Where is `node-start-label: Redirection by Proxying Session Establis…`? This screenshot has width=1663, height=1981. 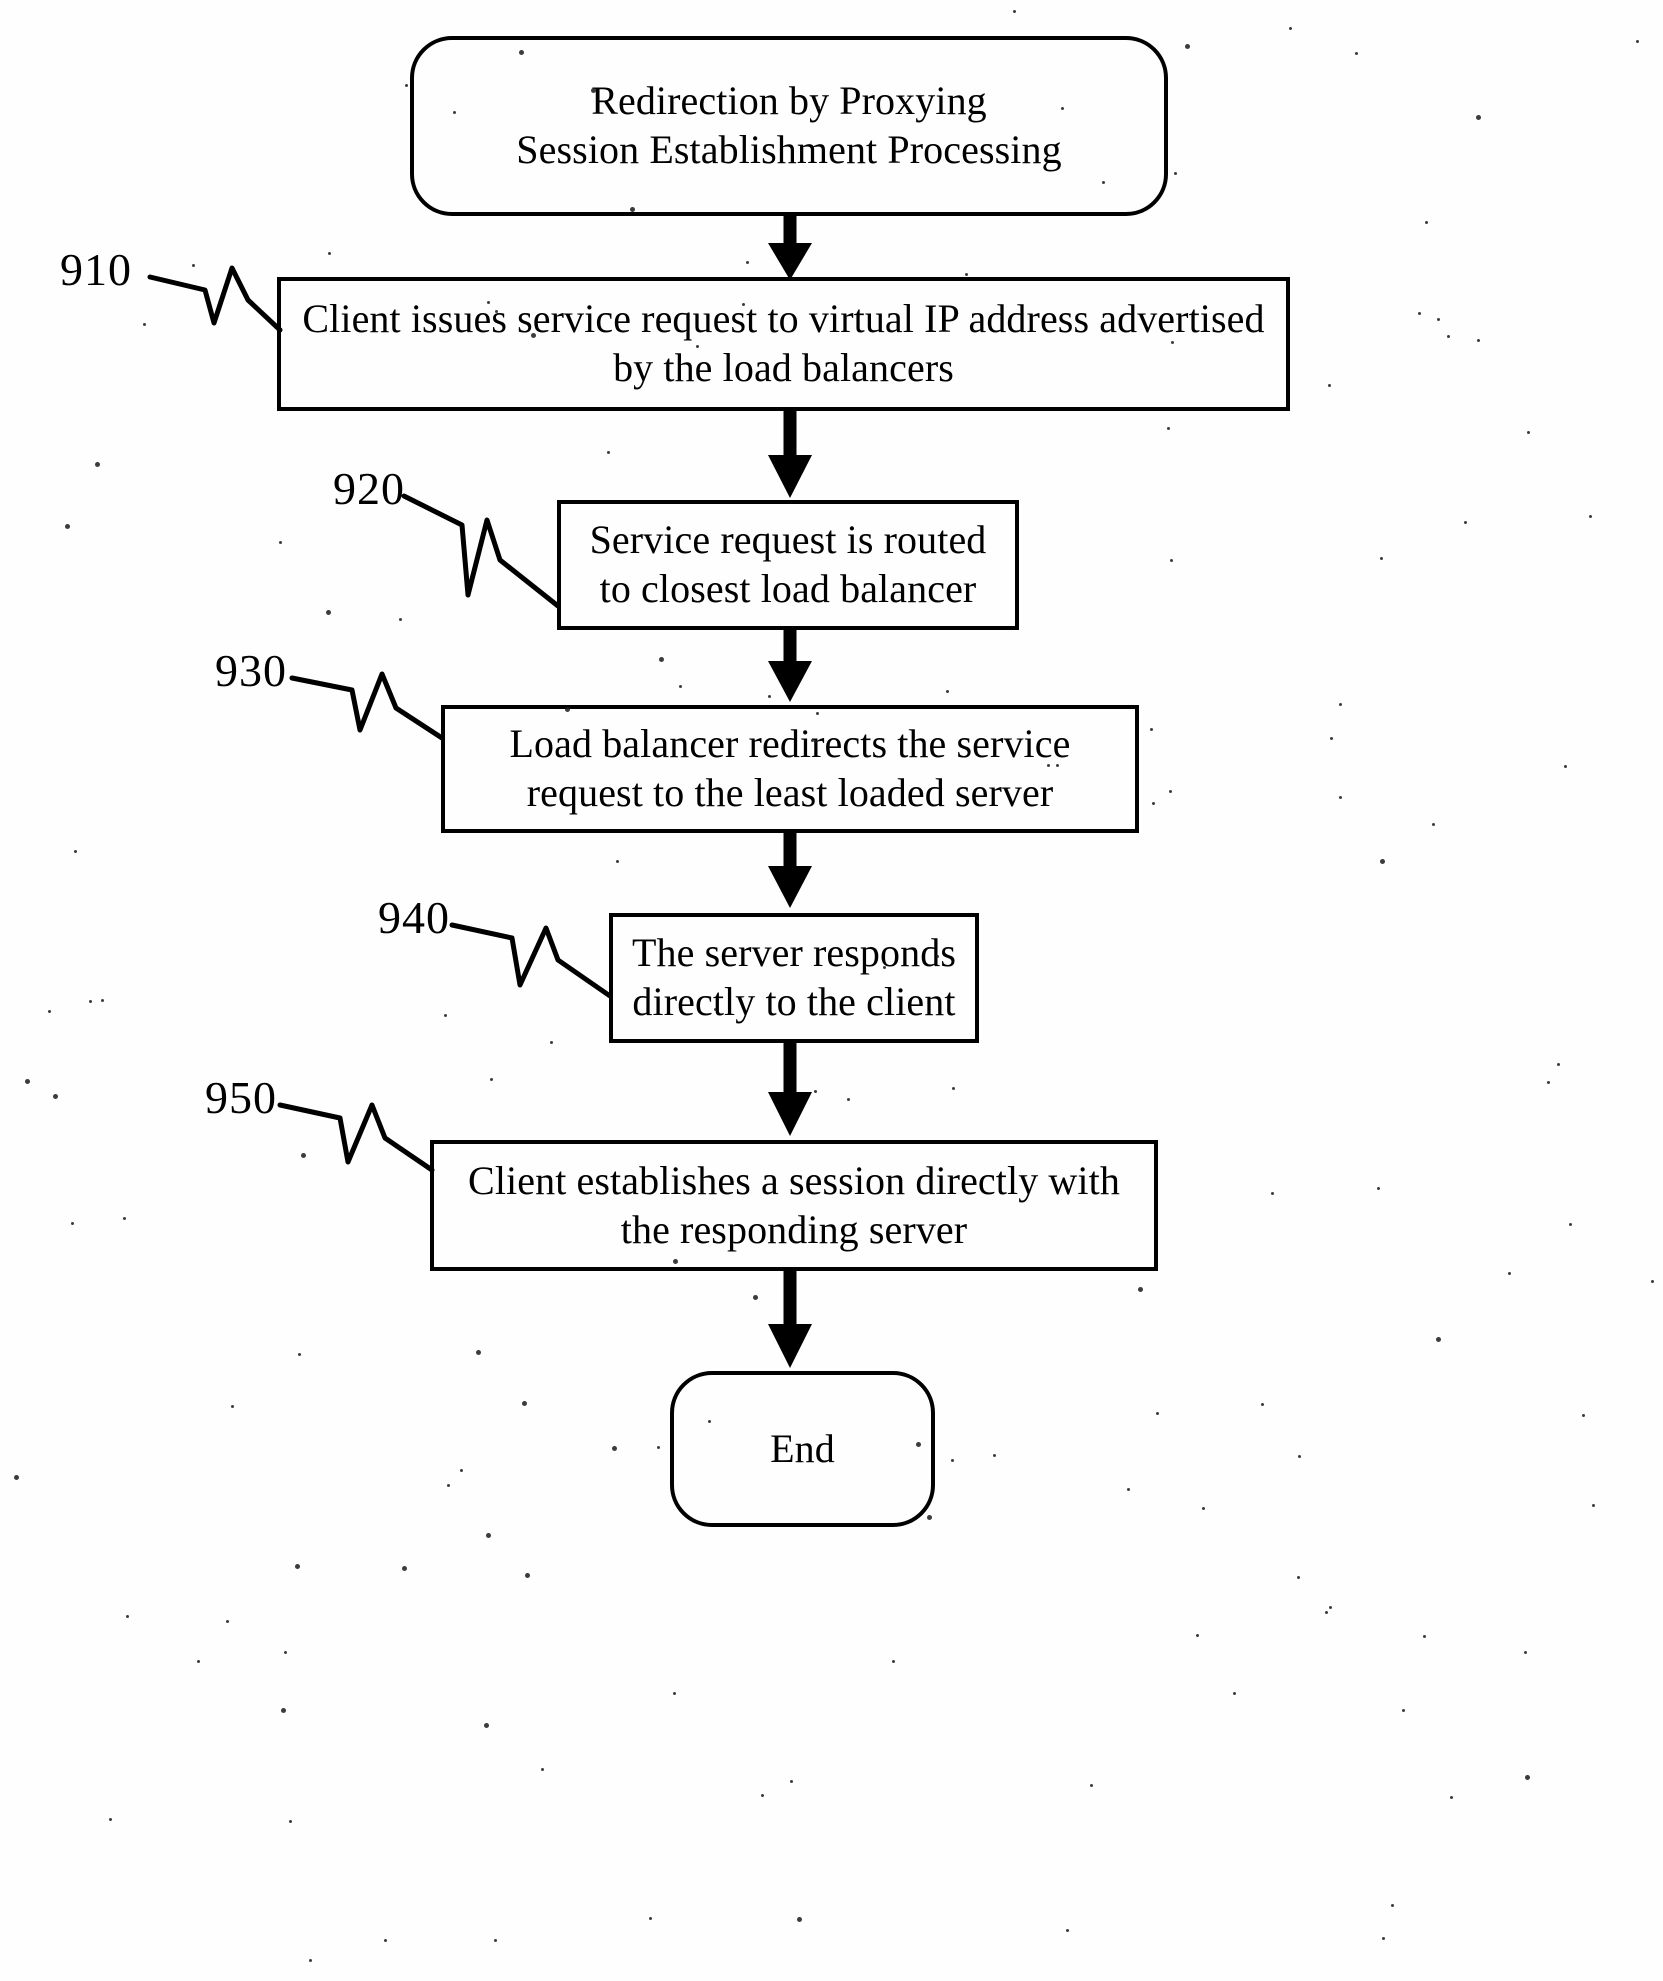 node-start-label: Redirection by Proxying Session Establis… is located at coordinates (789, 125).